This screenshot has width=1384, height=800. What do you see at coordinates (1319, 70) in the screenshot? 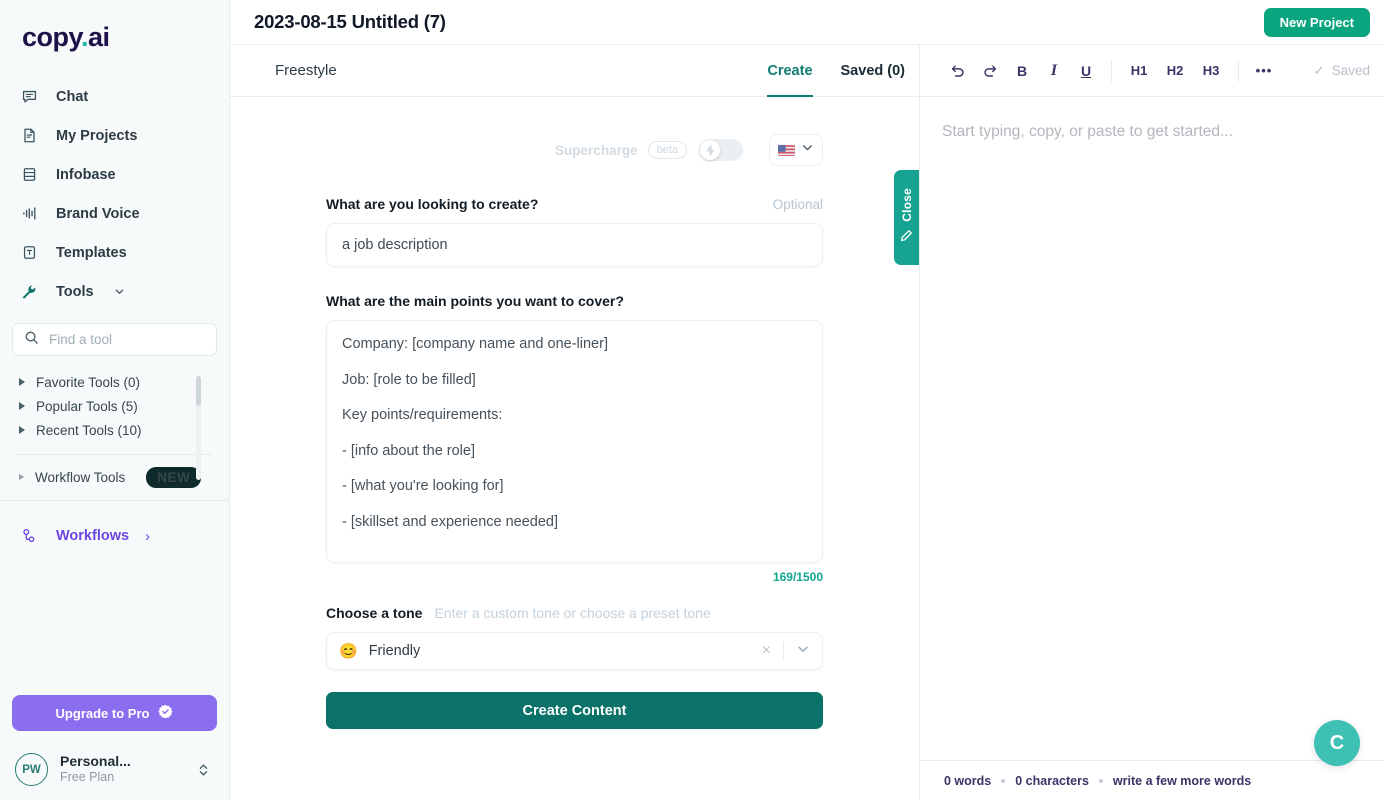
I see `check-icon: ✓` at bounding box center [1319, 70].